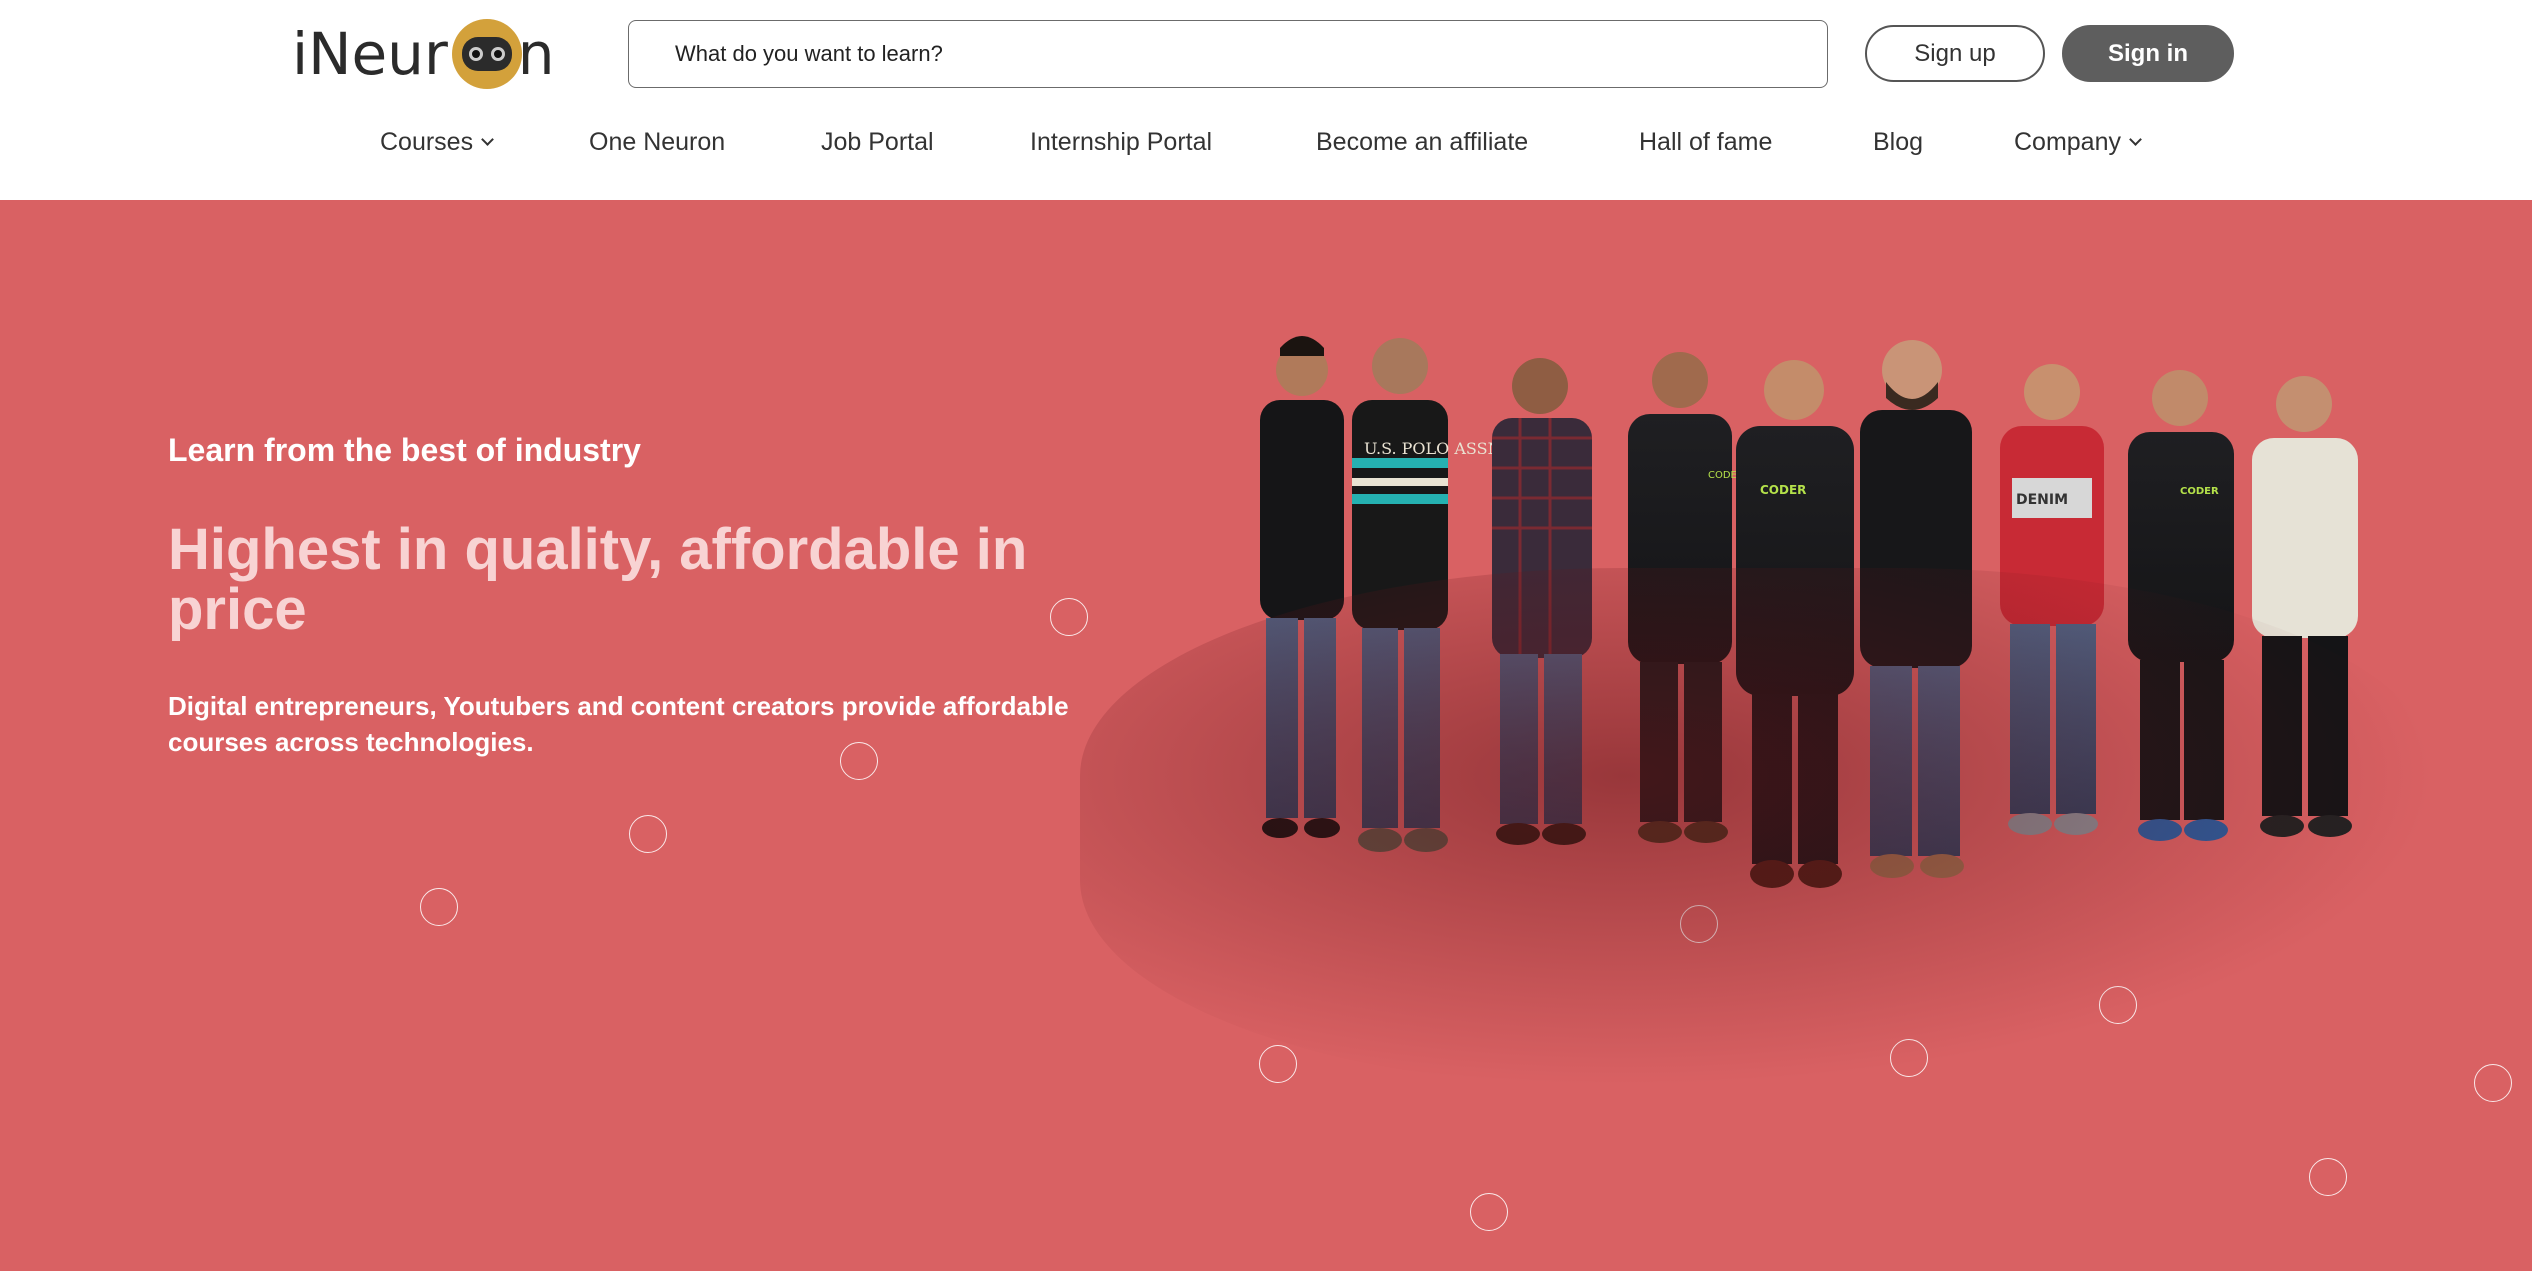 This screenshot has height=1271, width=2532. I want to click on search-input, so click(1251, 54).